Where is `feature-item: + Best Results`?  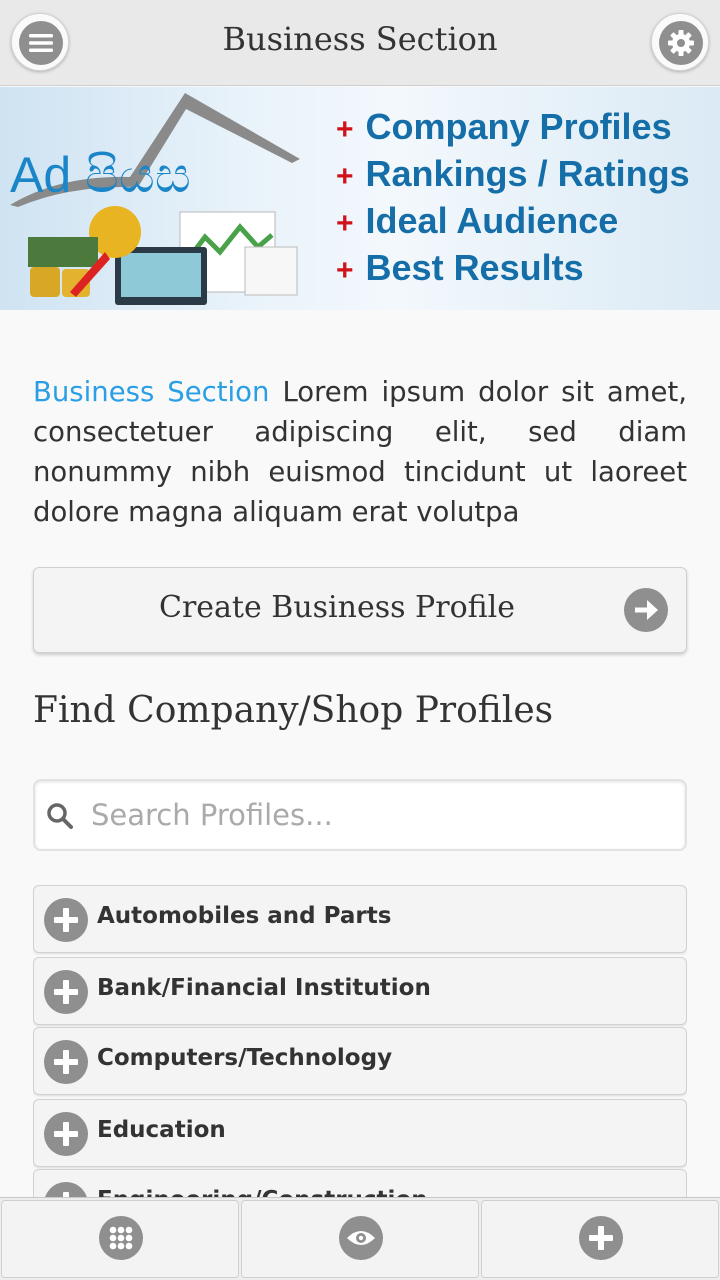
feature-item: + Best Results is located at coordinates (513, 267).